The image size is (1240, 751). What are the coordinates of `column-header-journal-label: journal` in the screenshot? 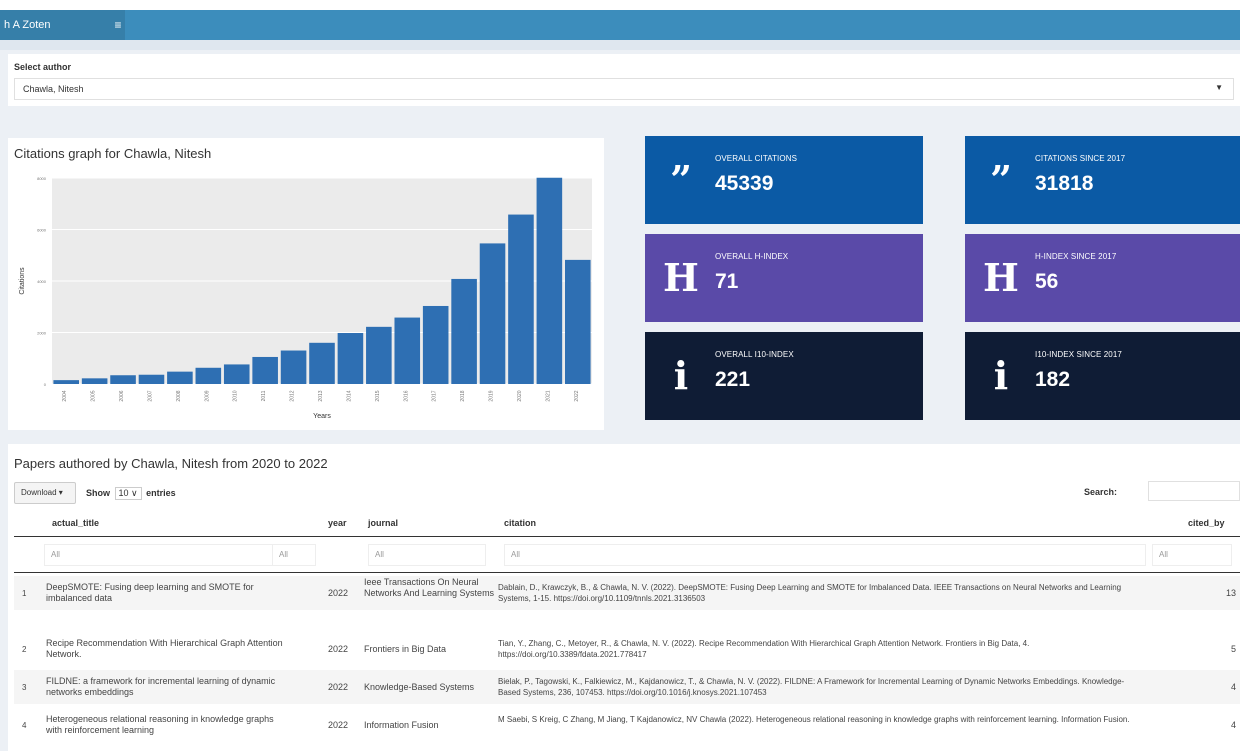 It's located at (383, 523).